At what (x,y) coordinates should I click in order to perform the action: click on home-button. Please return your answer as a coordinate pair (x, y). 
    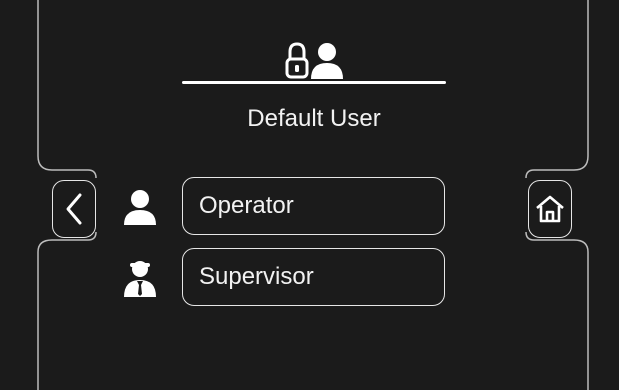
    Looking at the image, I should click on (550, 209).